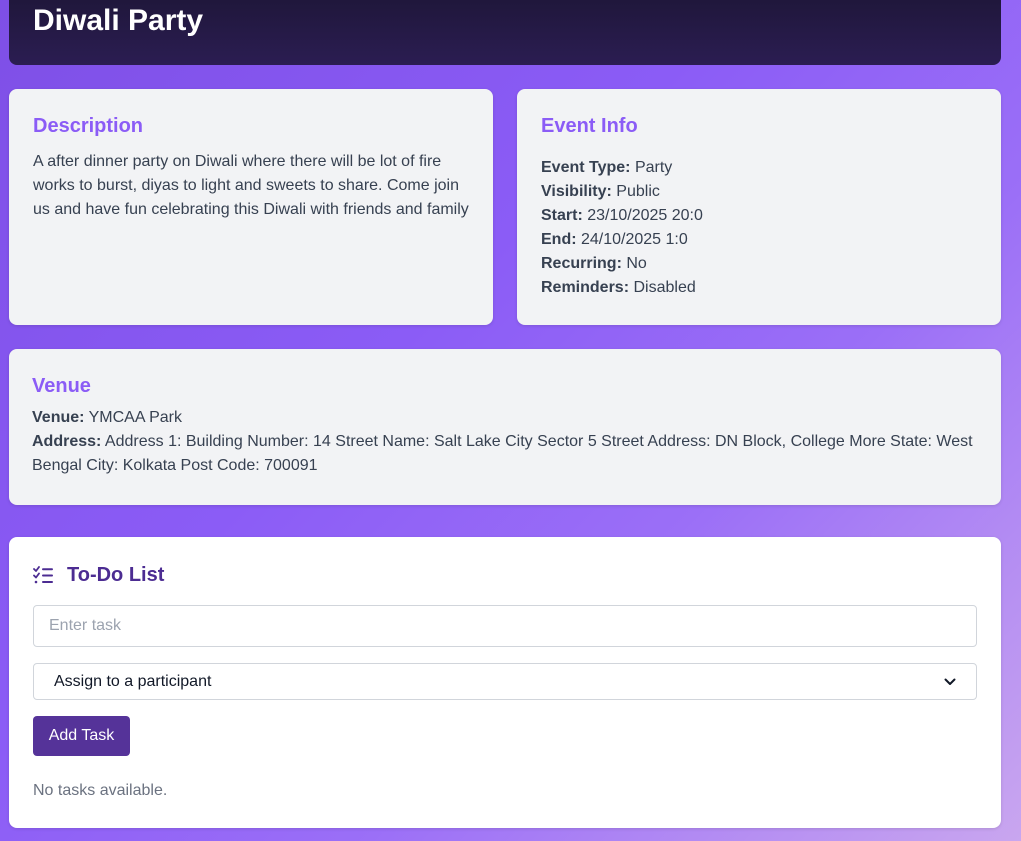  Describe the element at coordinates (133, 681) in the screenshot. I see `assign-selected-value: Assign to a participant` at that location.